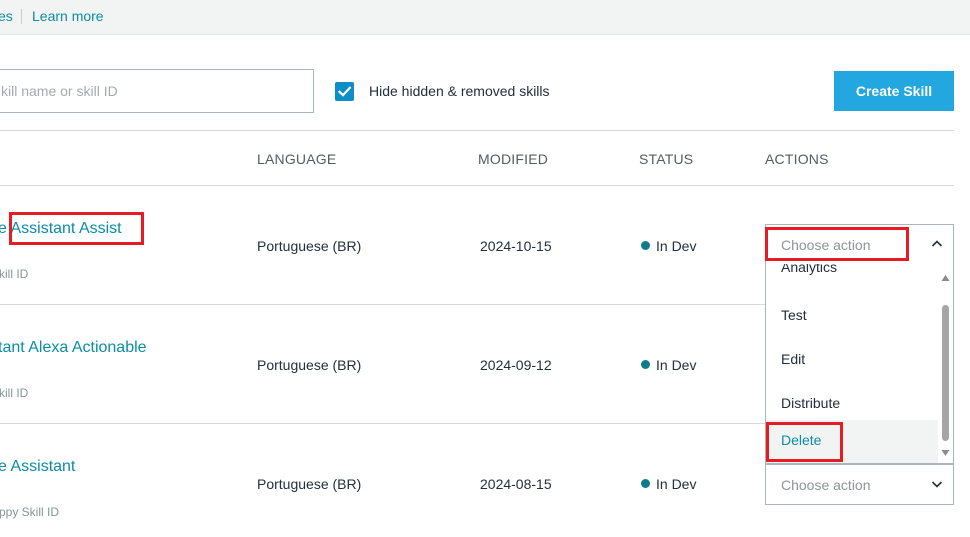  I want to click on column-header-status: STATUS, so click(666, 159).